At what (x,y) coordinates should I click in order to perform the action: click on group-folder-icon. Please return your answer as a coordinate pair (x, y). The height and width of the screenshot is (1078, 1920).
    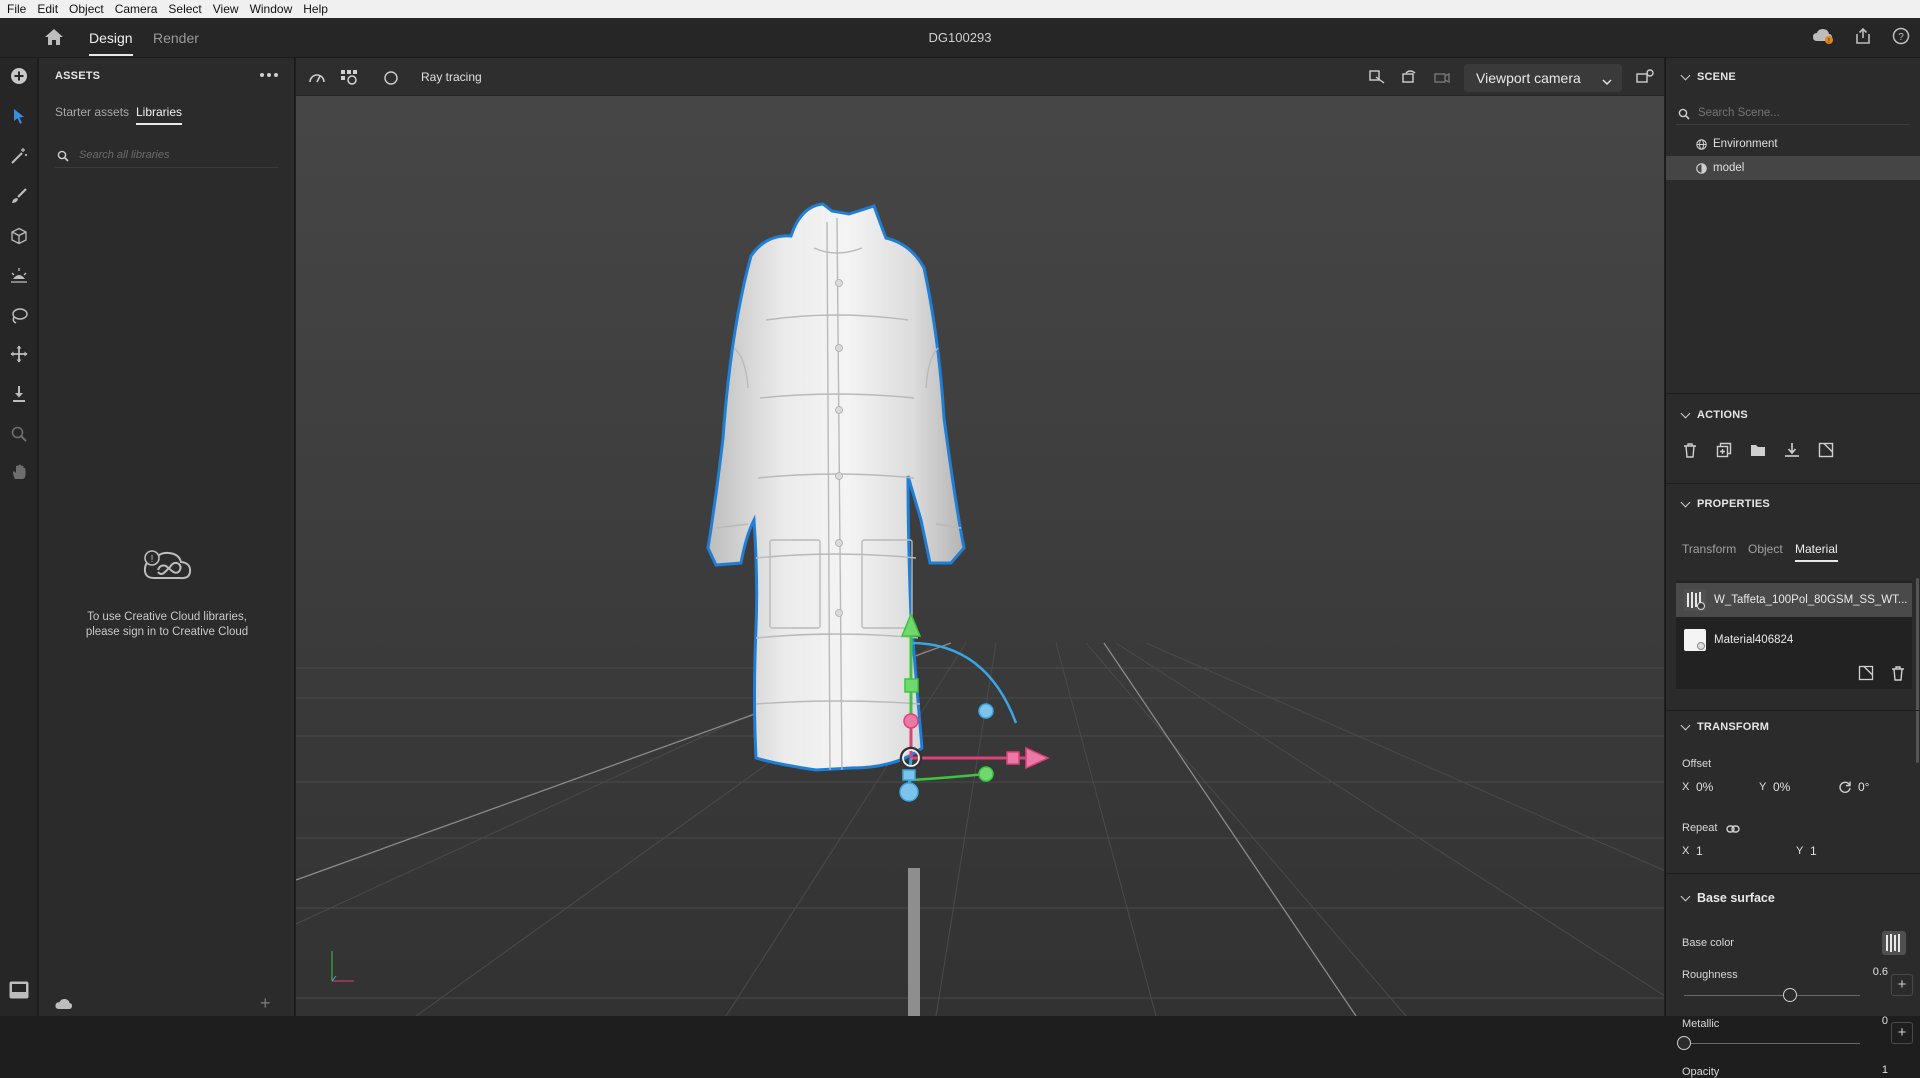
    Looking at the image, I should click on (1758, 451).